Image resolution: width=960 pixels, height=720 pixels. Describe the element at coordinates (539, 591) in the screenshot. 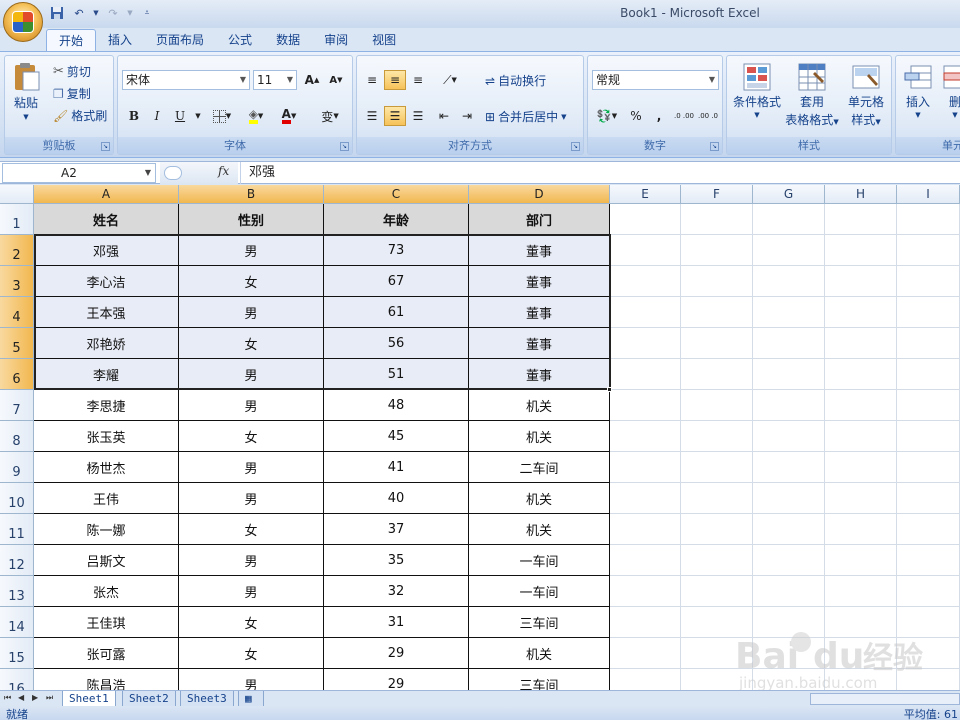

I see `table-cell: 一车间` at that location.